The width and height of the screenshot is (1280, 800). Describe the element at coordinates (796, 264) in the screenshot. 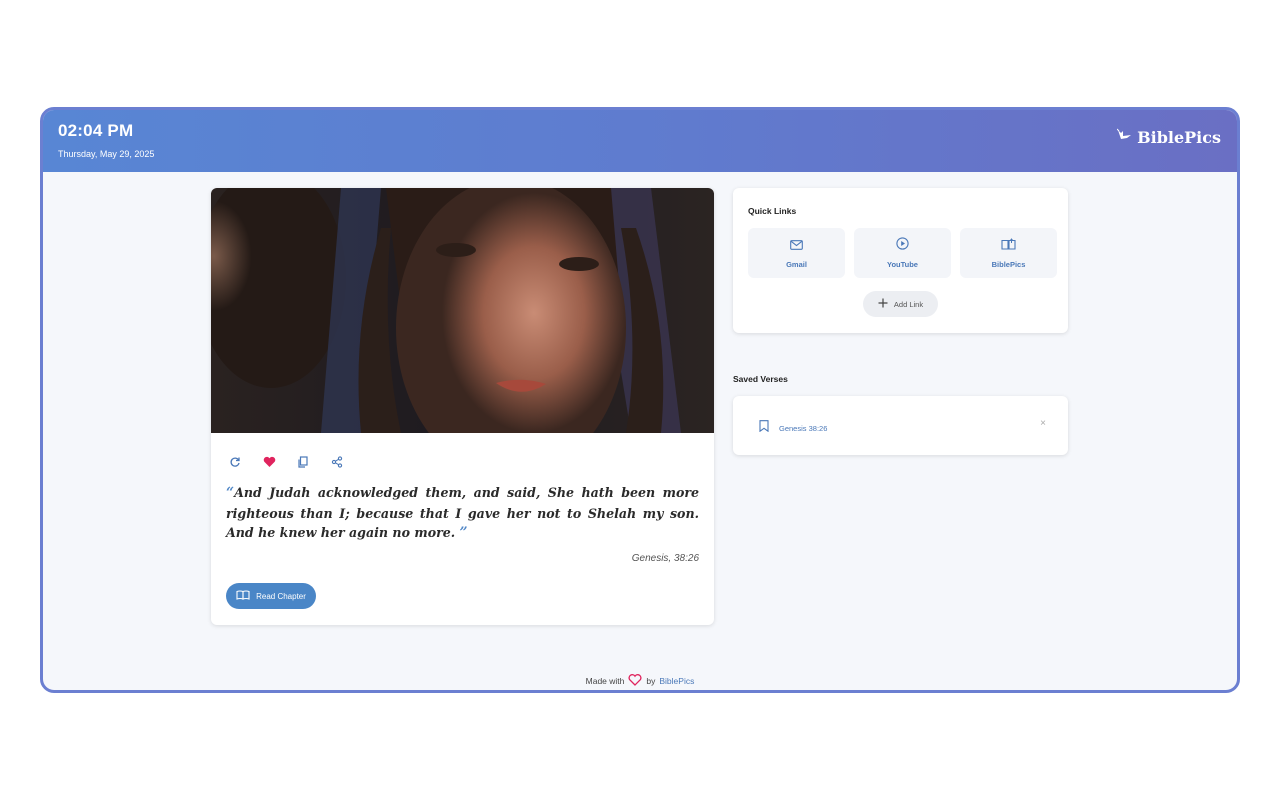

I see `quick-link-label: Gmail` at that location.